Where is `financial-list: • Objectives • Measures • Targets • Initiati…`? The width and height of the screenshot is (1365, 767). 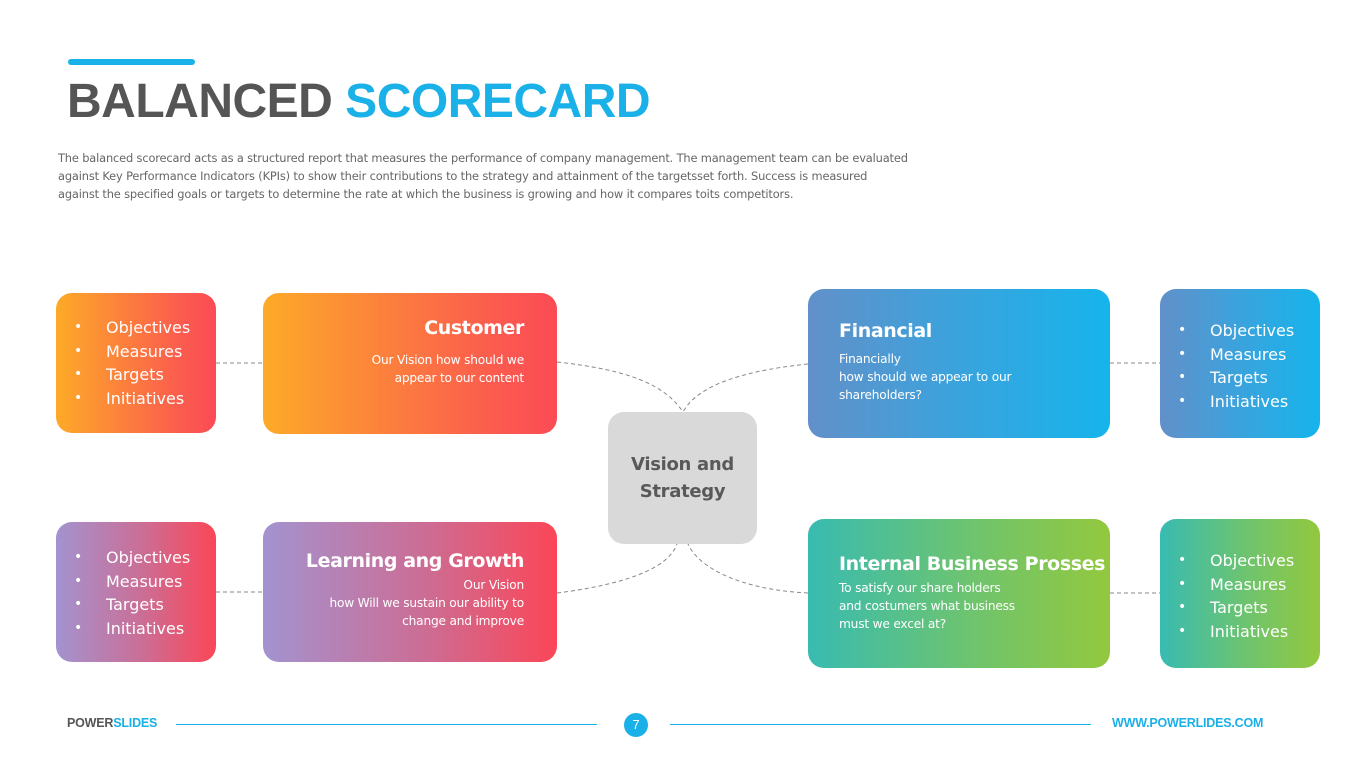
financial-list: • Objectives • Measures • Targets • Initiati… is located at coordinates (1240, 366).